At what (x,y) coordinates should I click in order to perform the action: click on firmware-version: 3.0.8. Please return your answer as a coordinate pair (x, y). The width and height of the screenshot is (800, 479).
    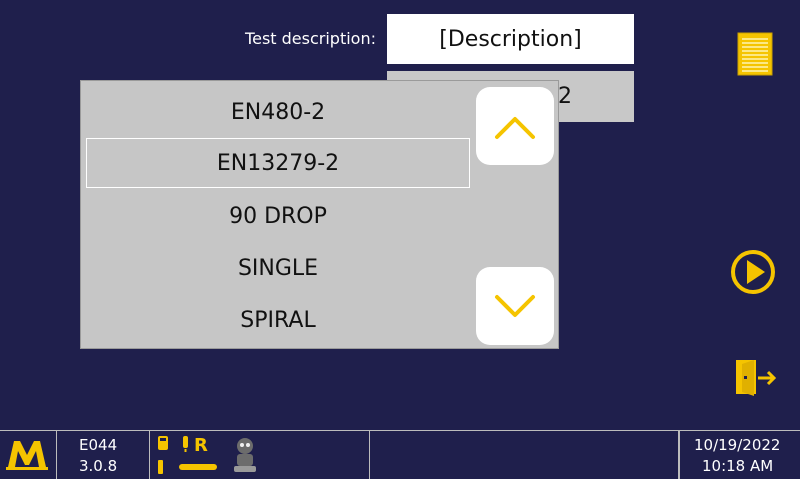
    Looking at the image, I should click on (98, 466).